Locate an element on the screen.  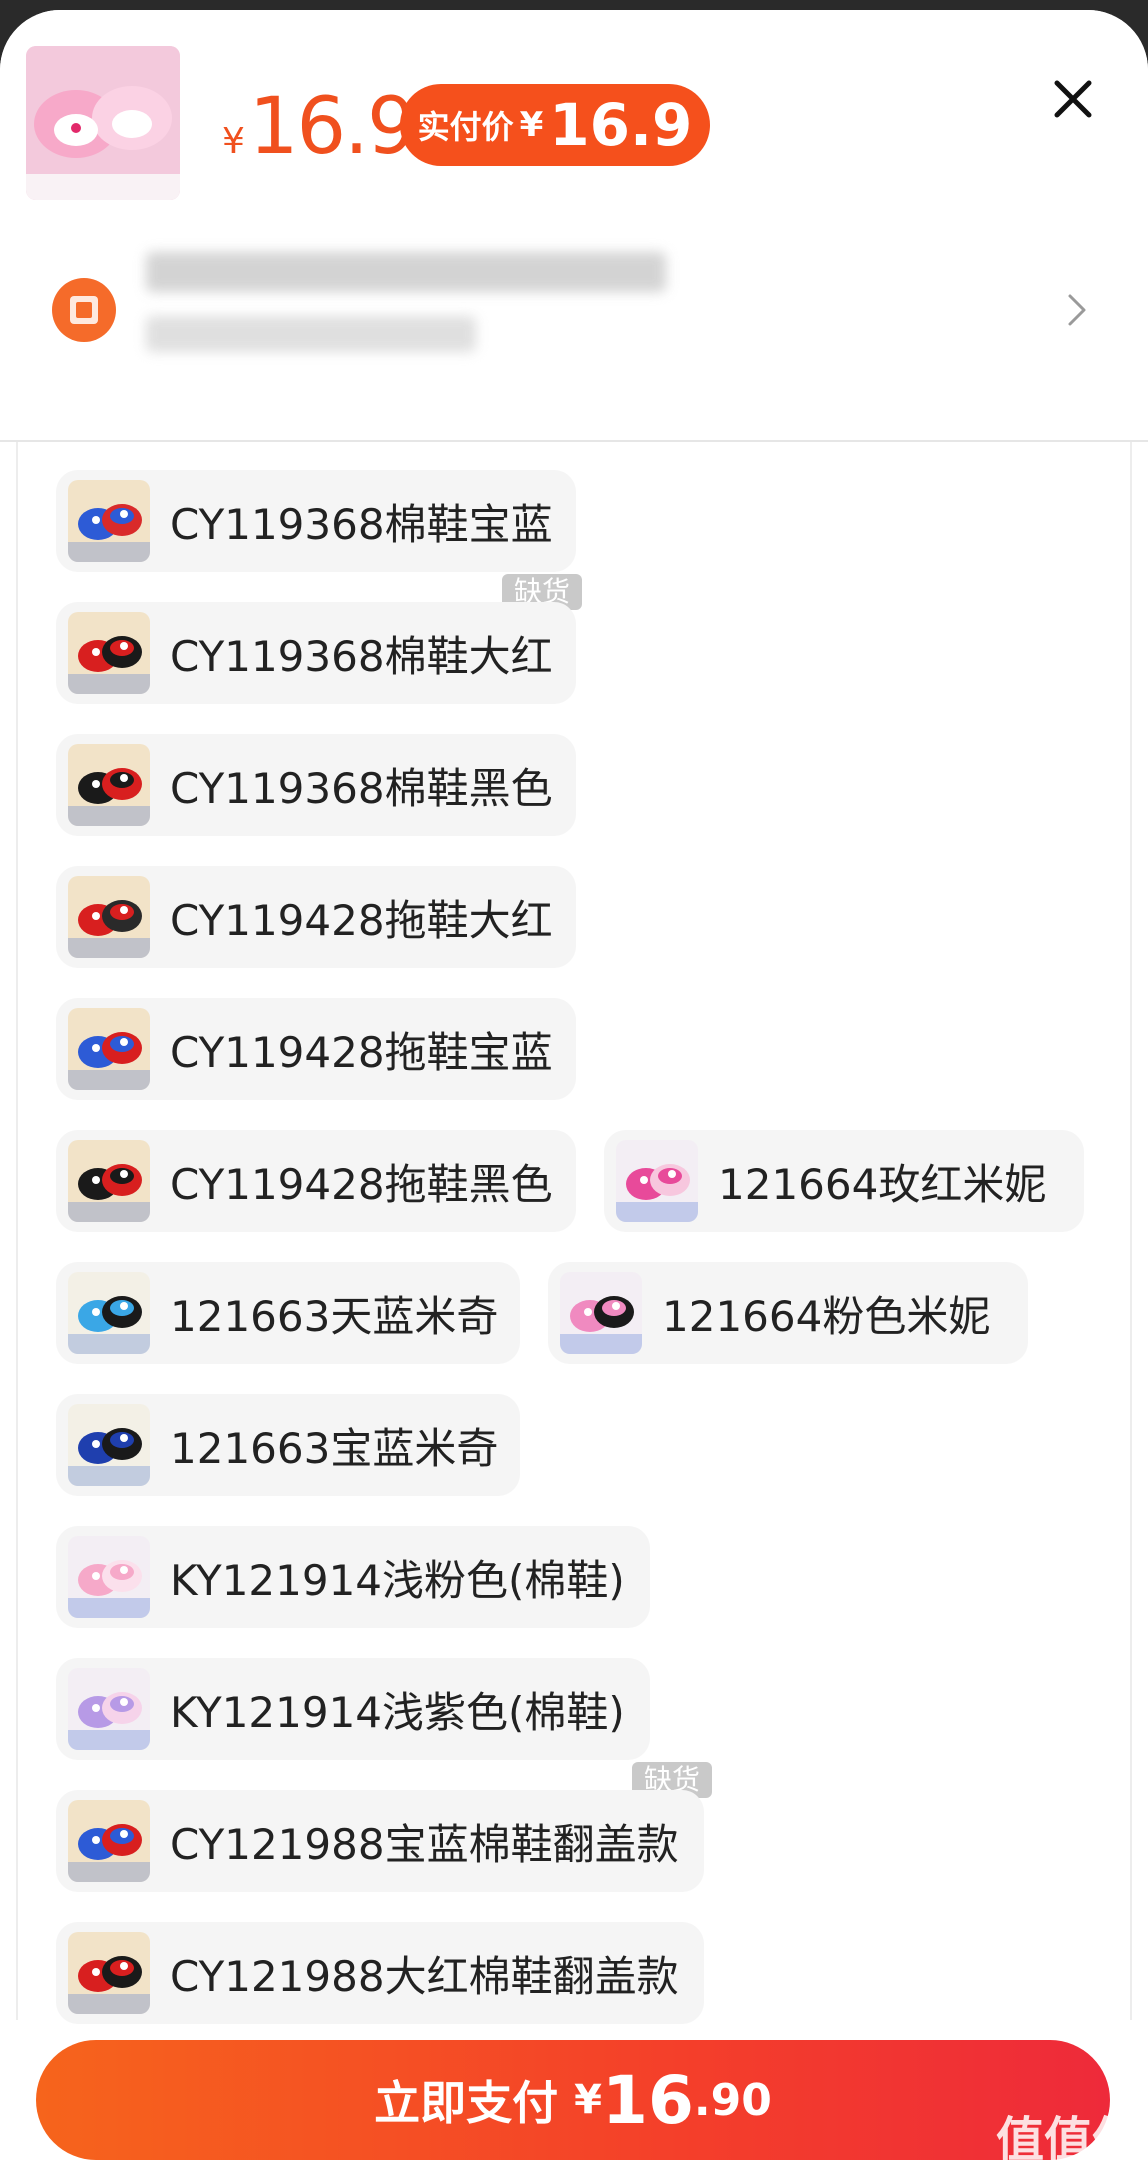
close-button is located at coordinates (1073, 99).